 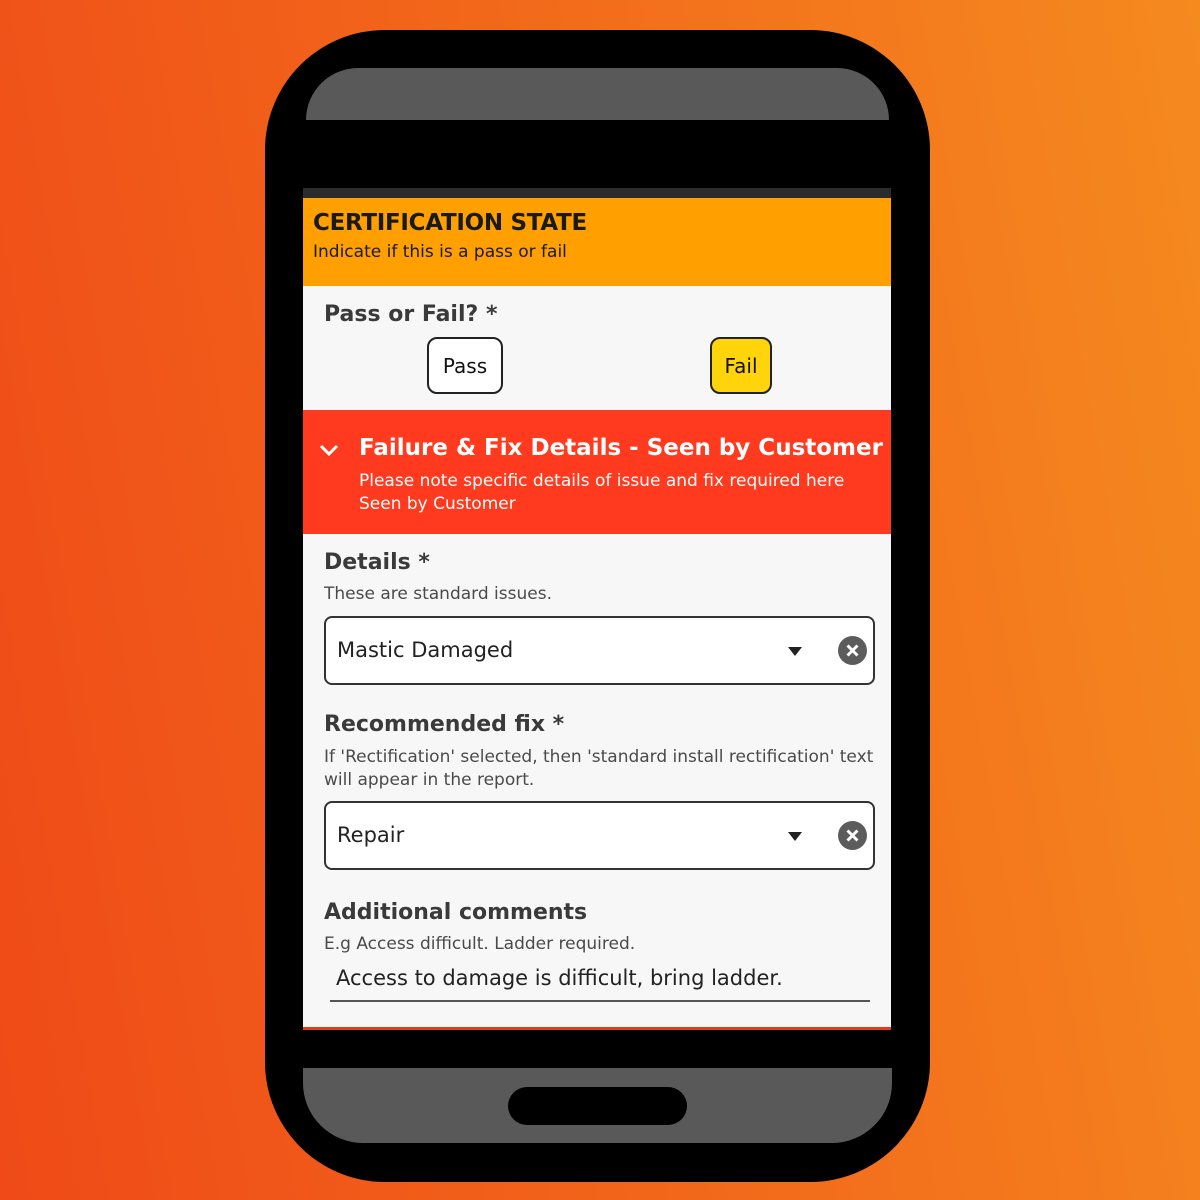 I want to click on recommended-fix-select: Repair, so click(x=599, y=835).